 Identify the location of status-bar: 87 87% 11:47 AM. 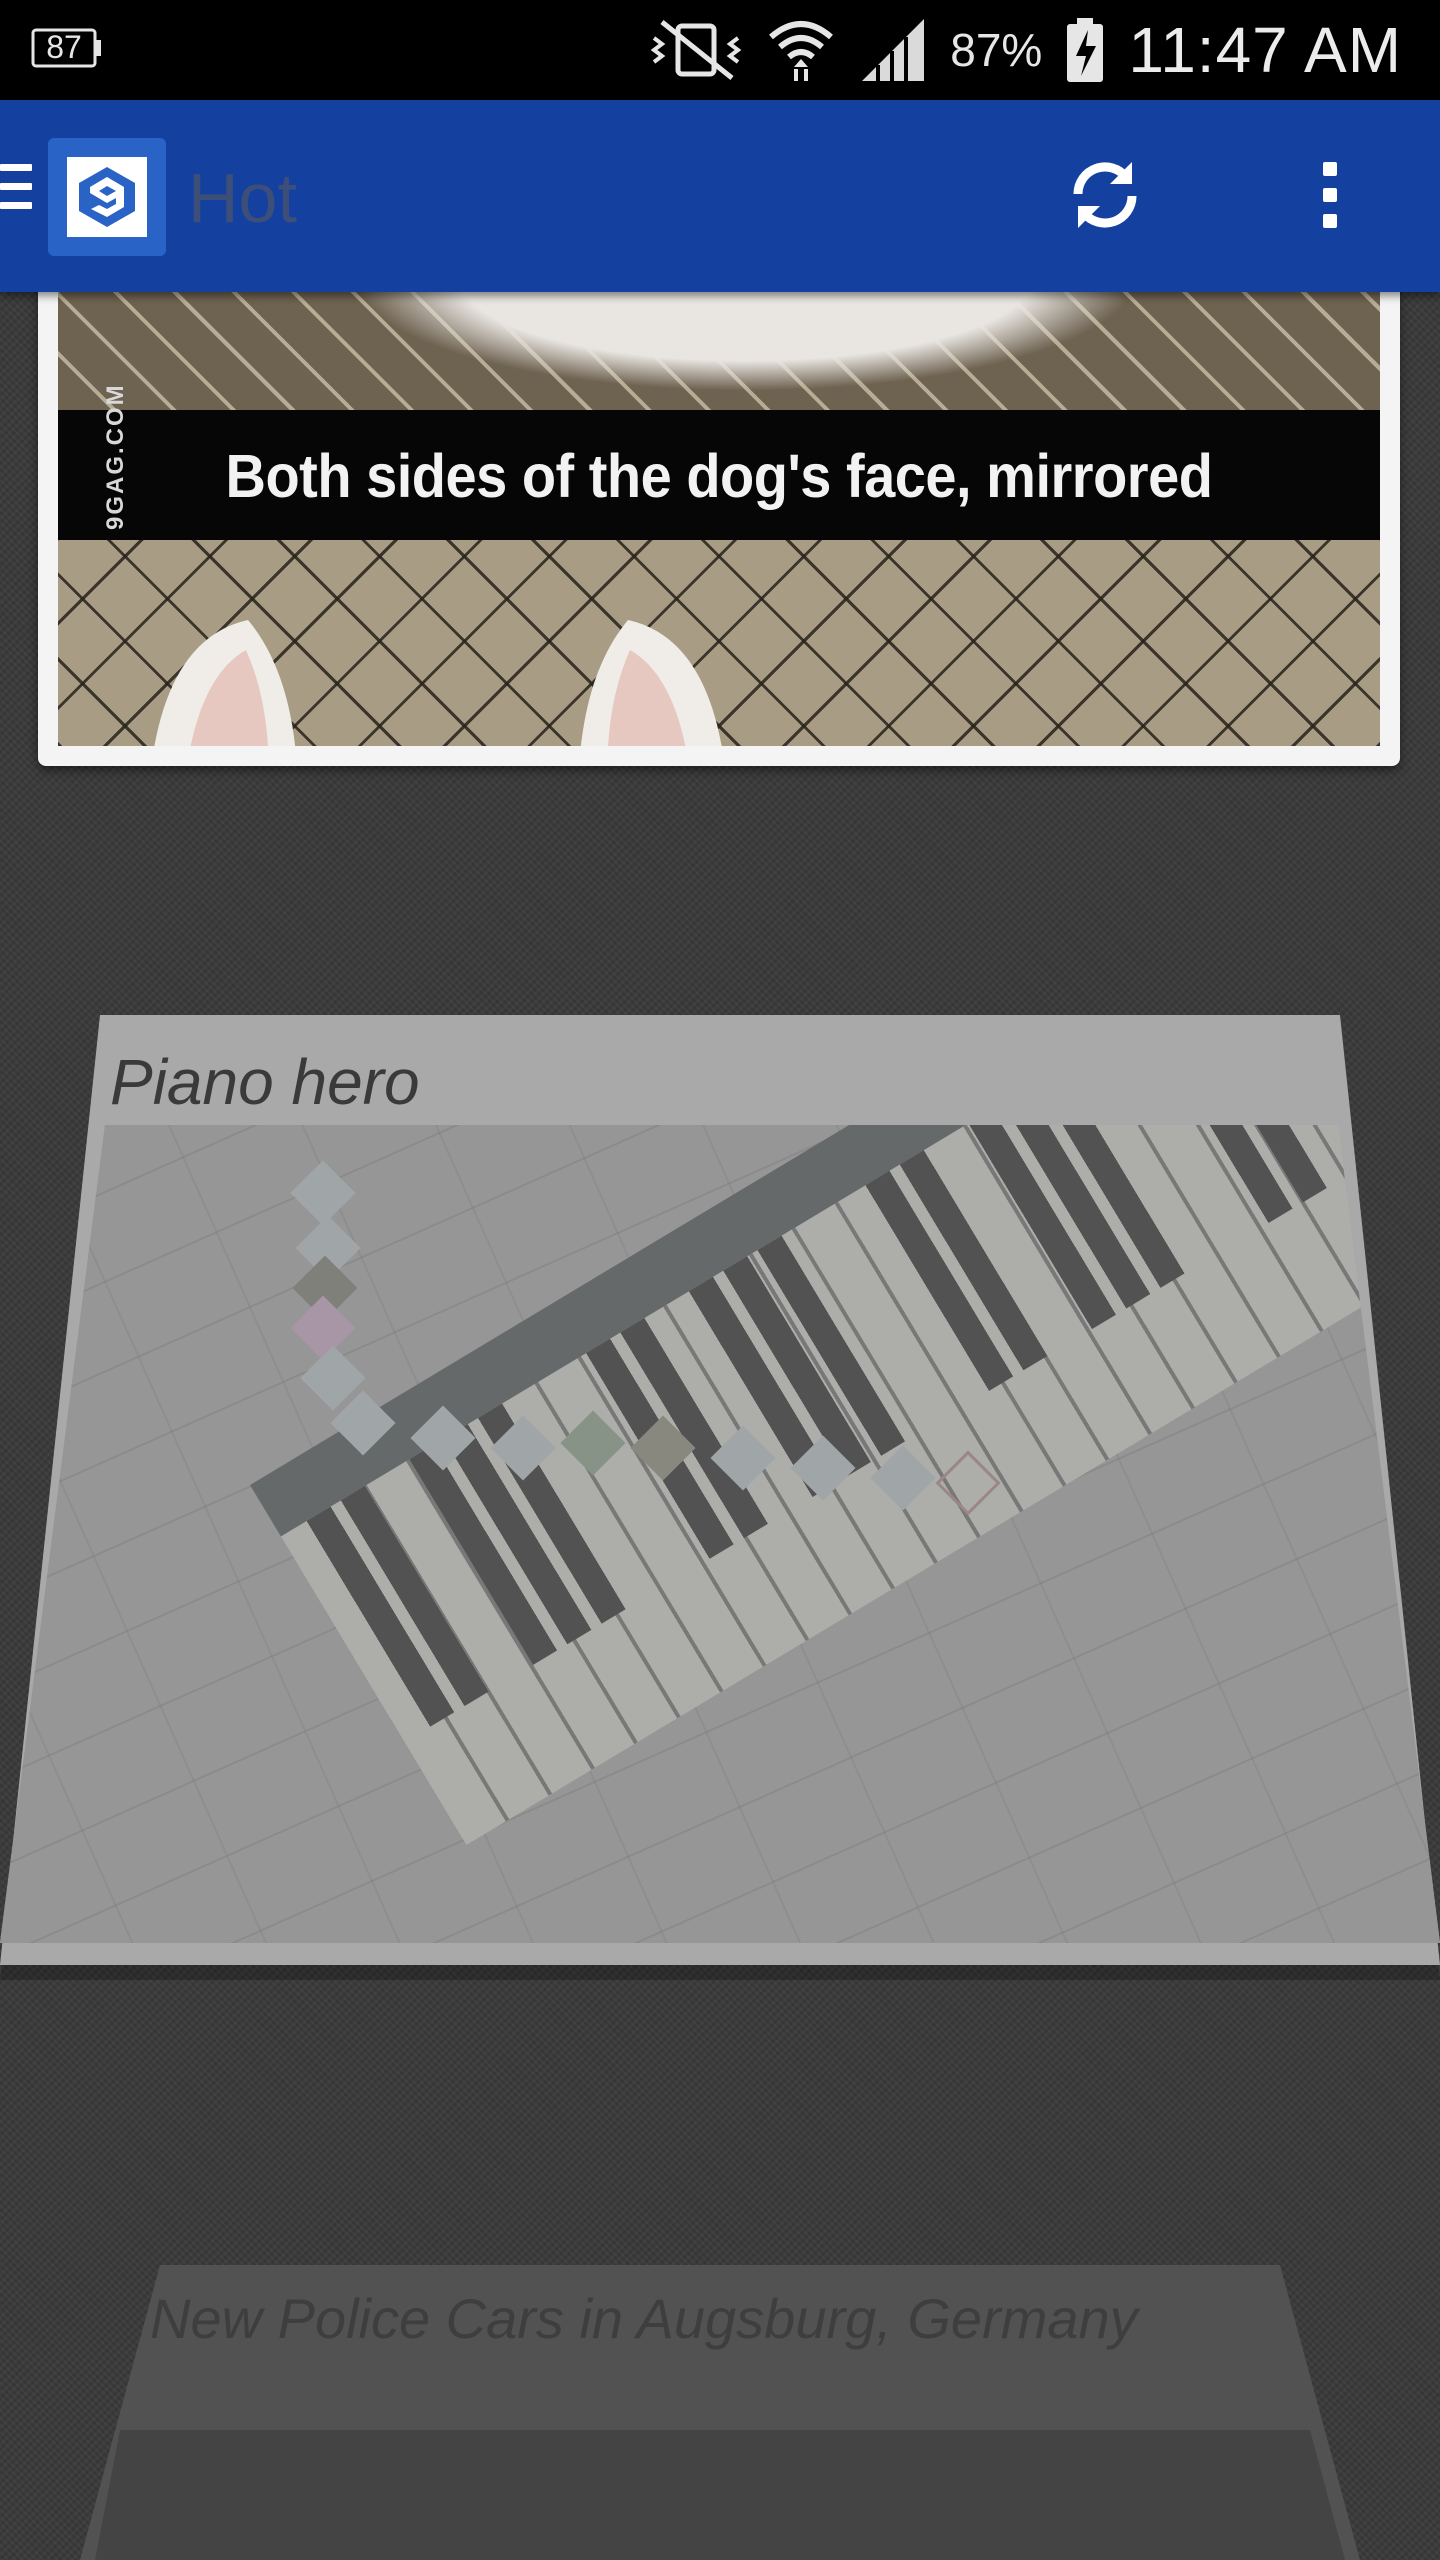
(720, 50).